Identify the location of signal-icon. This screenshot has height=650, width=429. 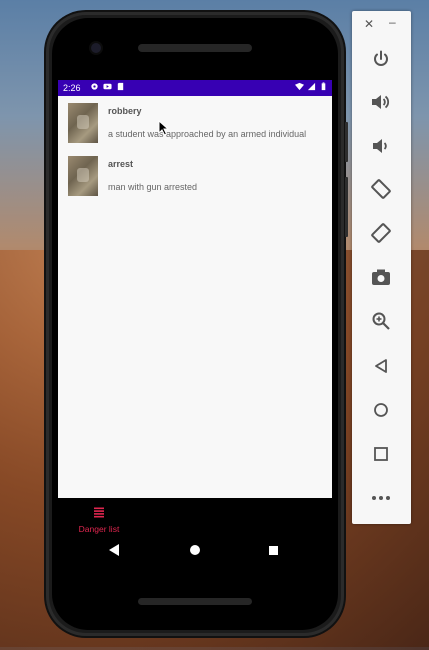
(311, 86).